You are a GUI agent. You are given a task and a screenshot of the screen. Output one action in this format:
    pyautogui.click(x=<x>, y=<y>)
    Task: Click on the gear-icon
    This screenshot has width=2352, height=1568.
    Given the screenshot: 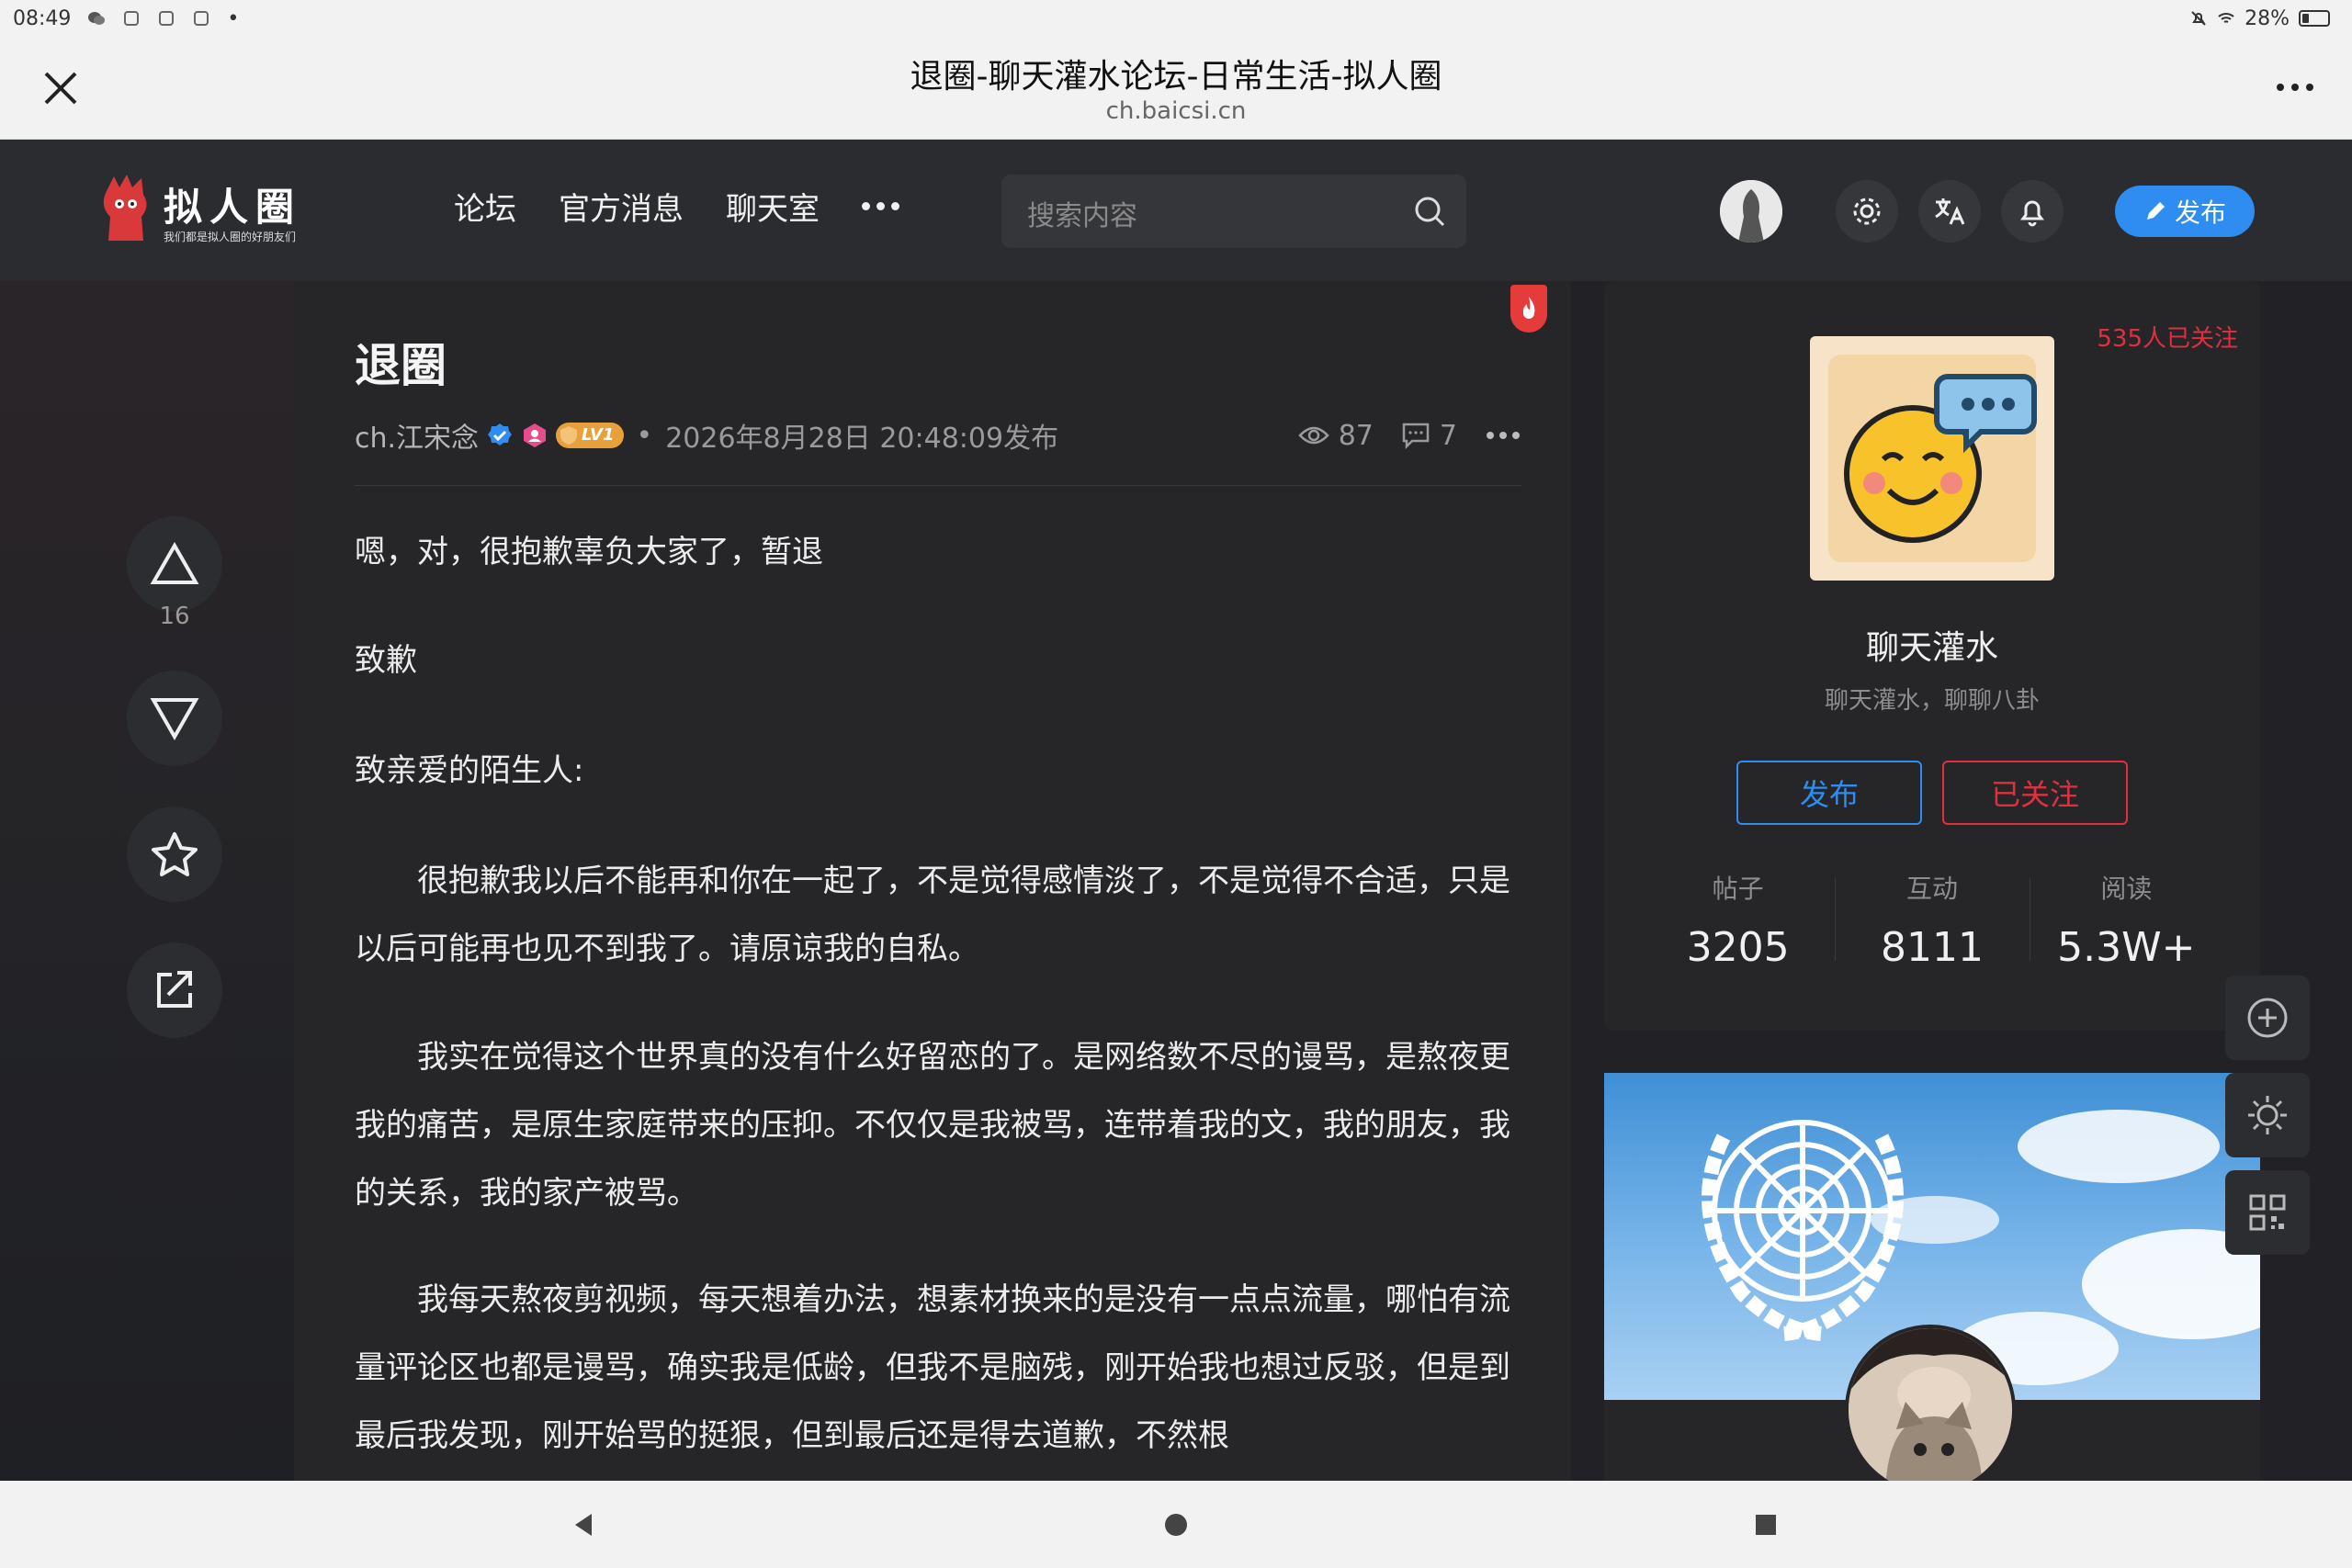 What is the action you would take?
    pyautogui.click(x=1867, y=211)
    